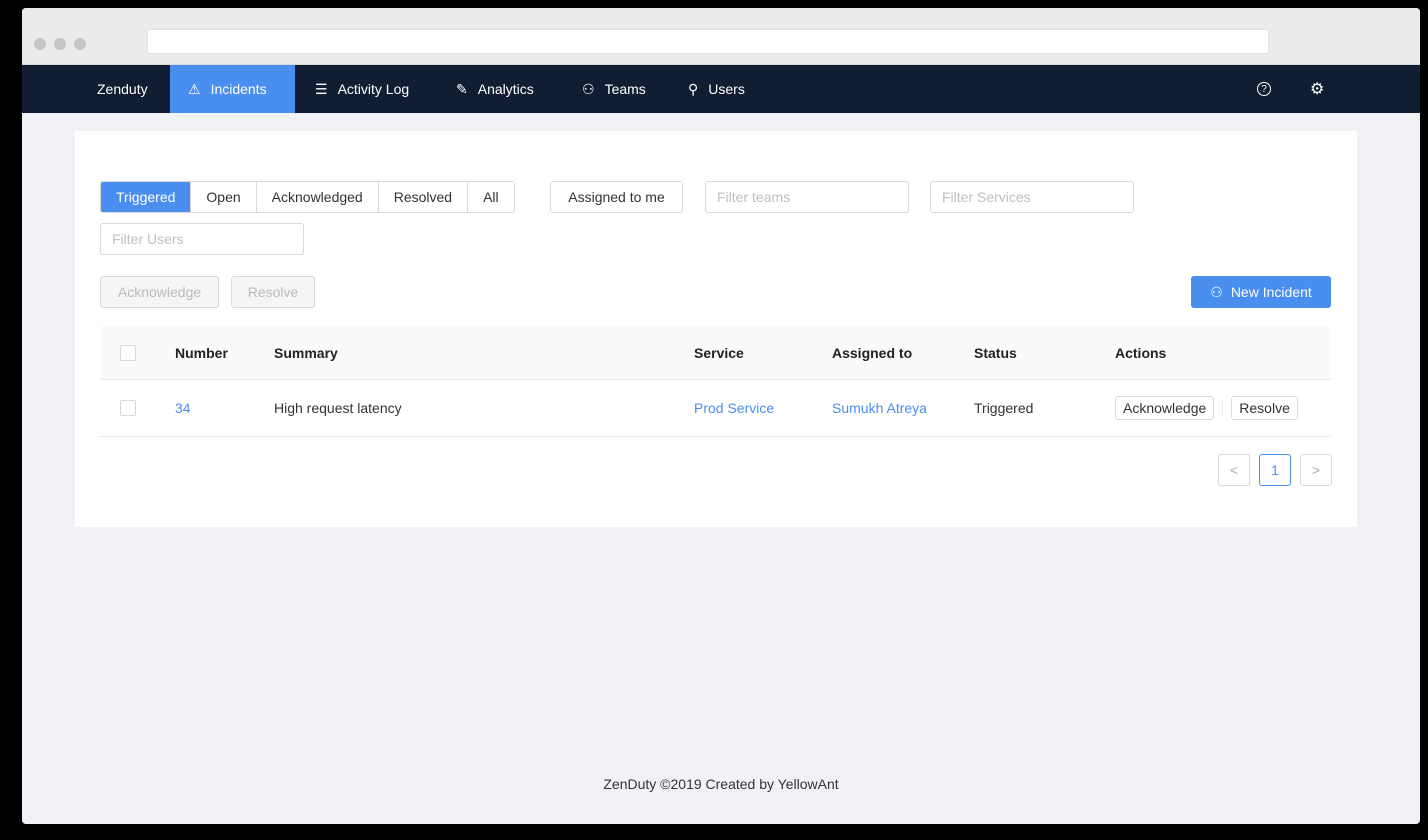 The height and width of the screenshot is (840, 1428). I want to click on pagination-next-button: >, so click(1316, 470).